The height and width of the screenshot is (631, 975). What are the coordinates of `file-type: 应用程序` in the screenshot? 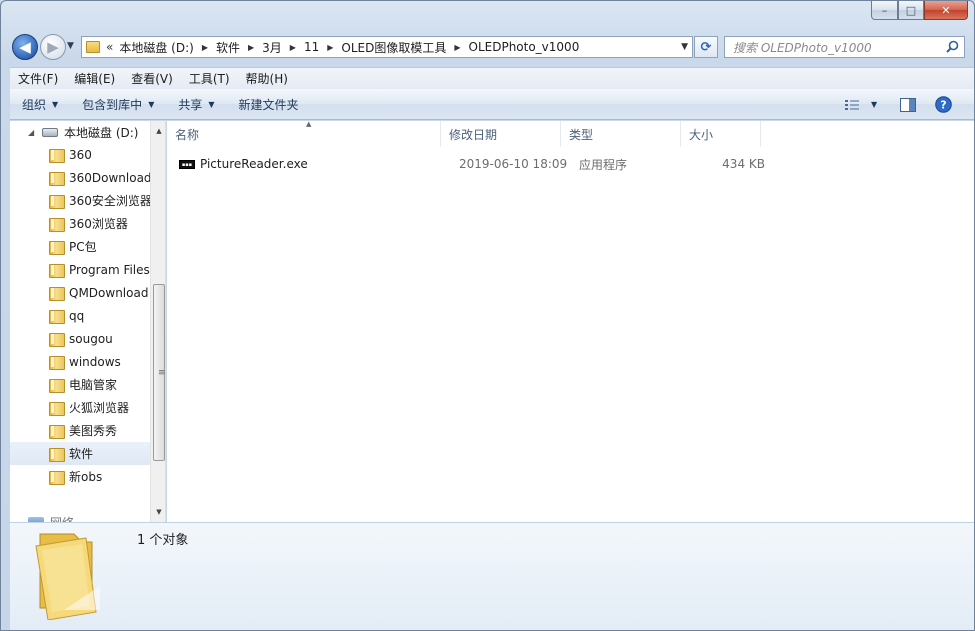 It's located at (603, 164).